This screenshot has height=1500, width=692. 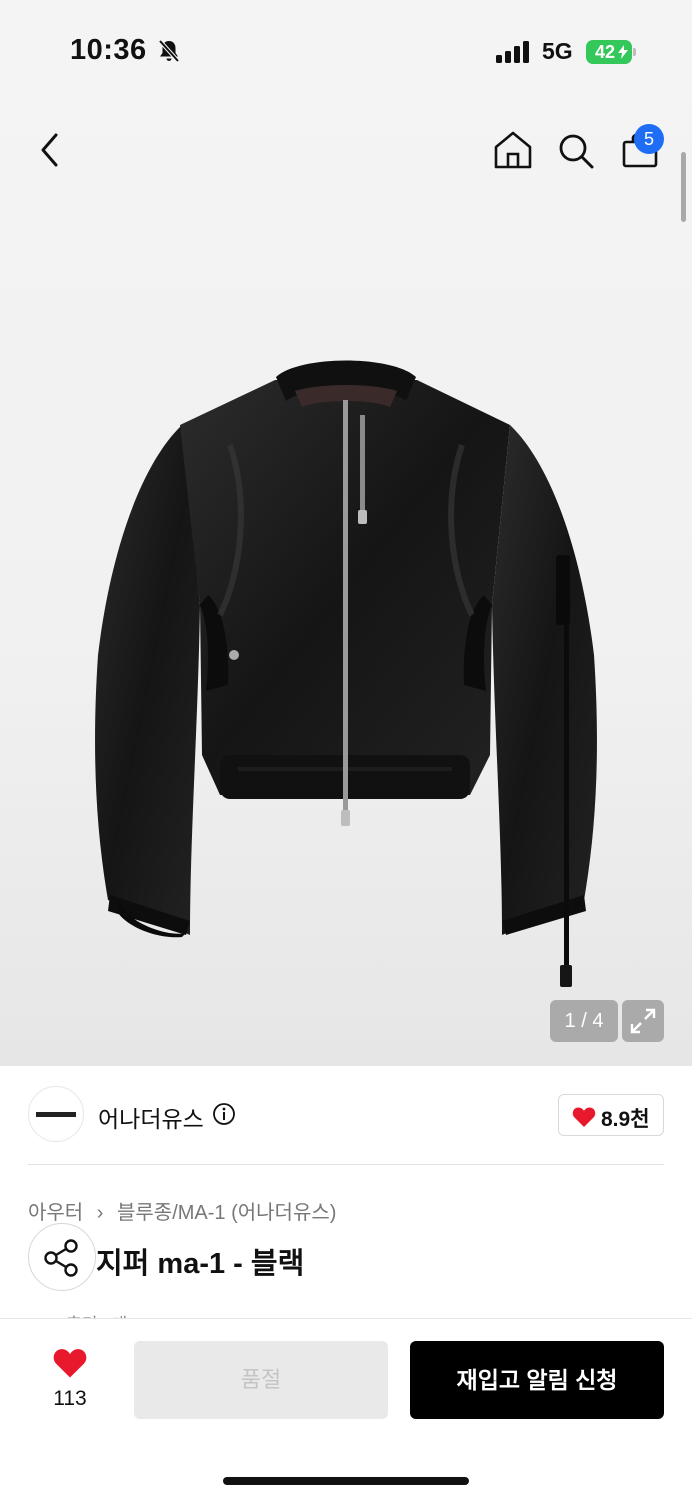 What do you see at coordinates (224, 1114) in the screenshot?
I see `info-icon` at bounding box center [224, 1114].